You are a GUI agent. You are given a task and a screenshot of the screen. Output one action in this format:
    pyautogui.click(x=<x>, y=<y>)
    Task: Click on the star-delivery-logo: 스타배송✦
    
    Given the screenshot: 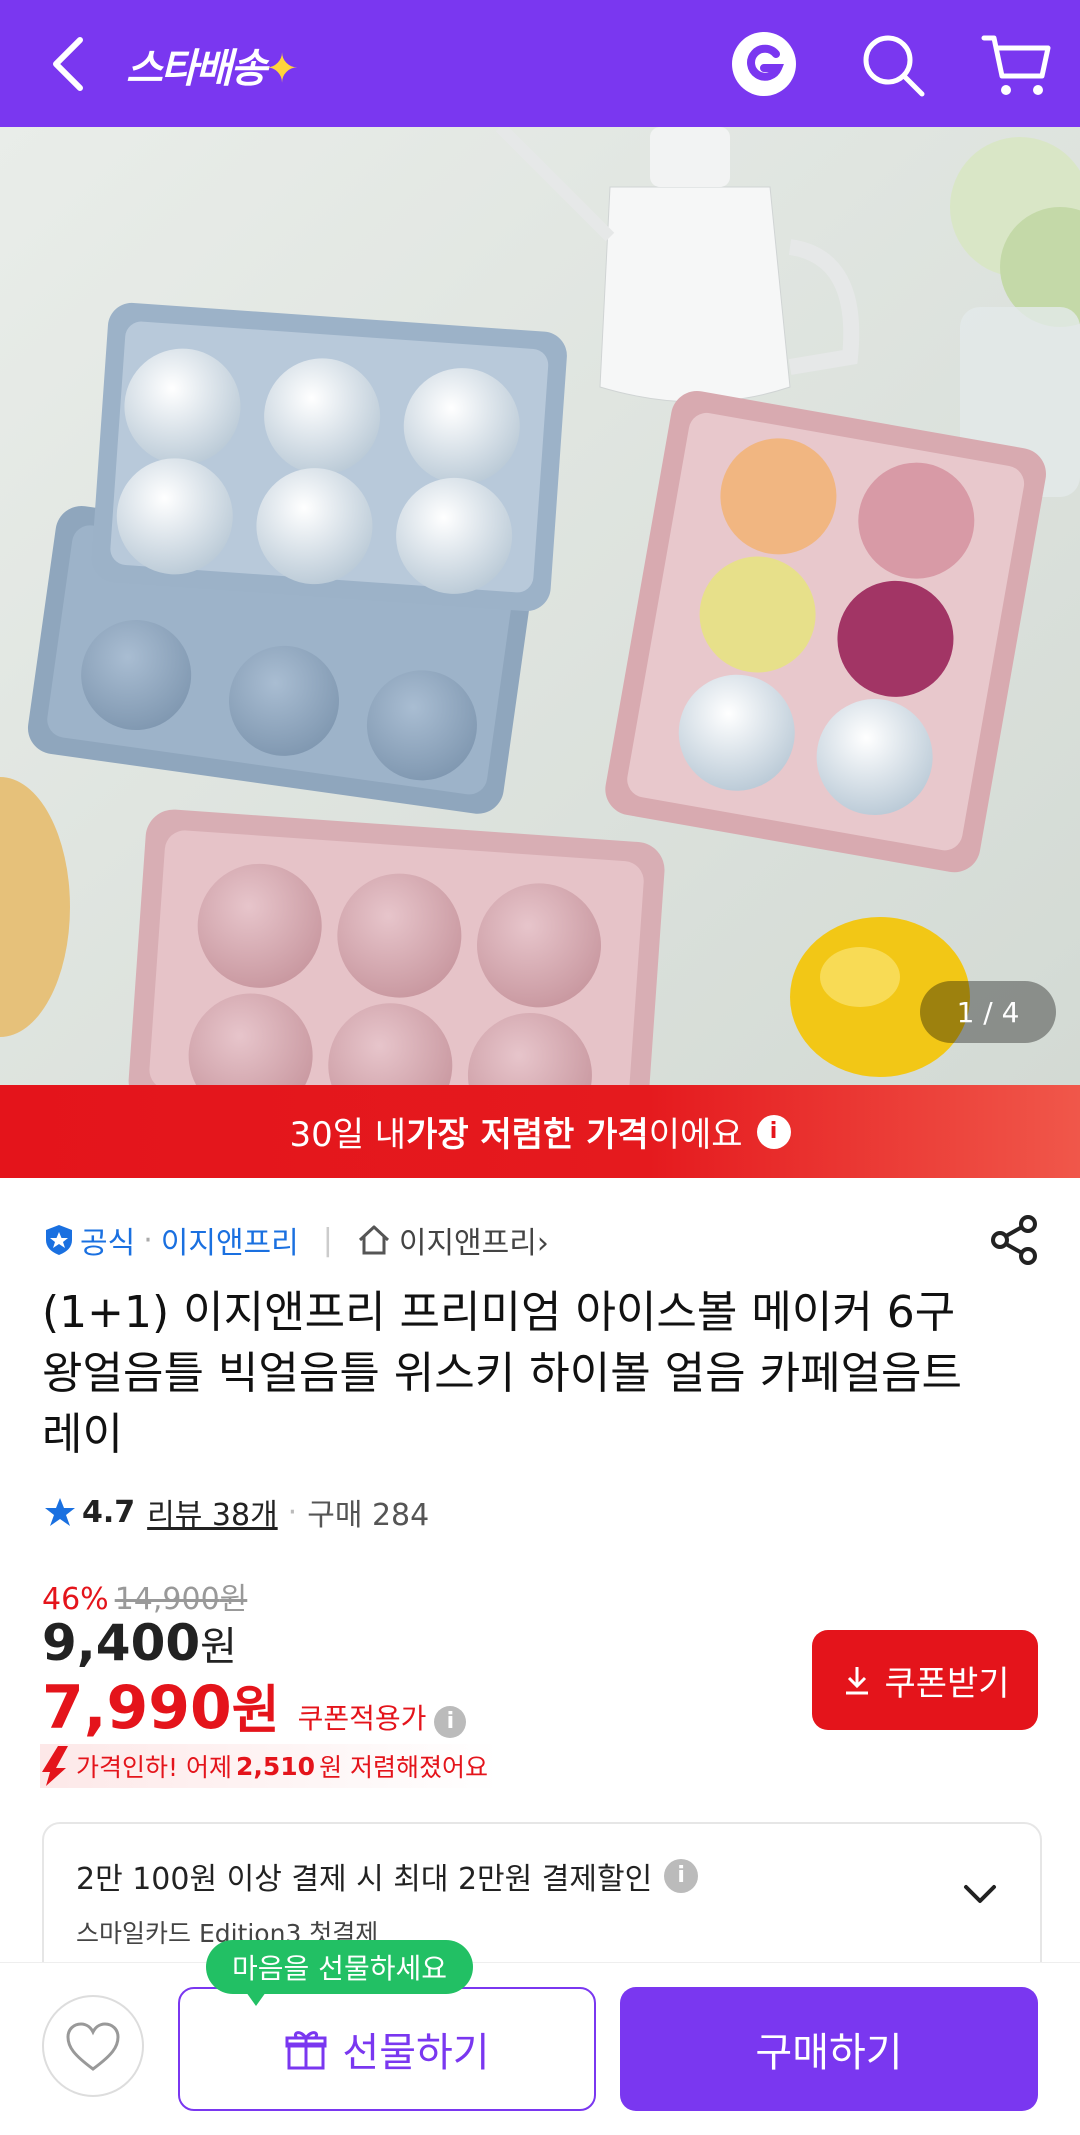 What is the action you would take?
    pyautogui.click(x=212, y=65)
    